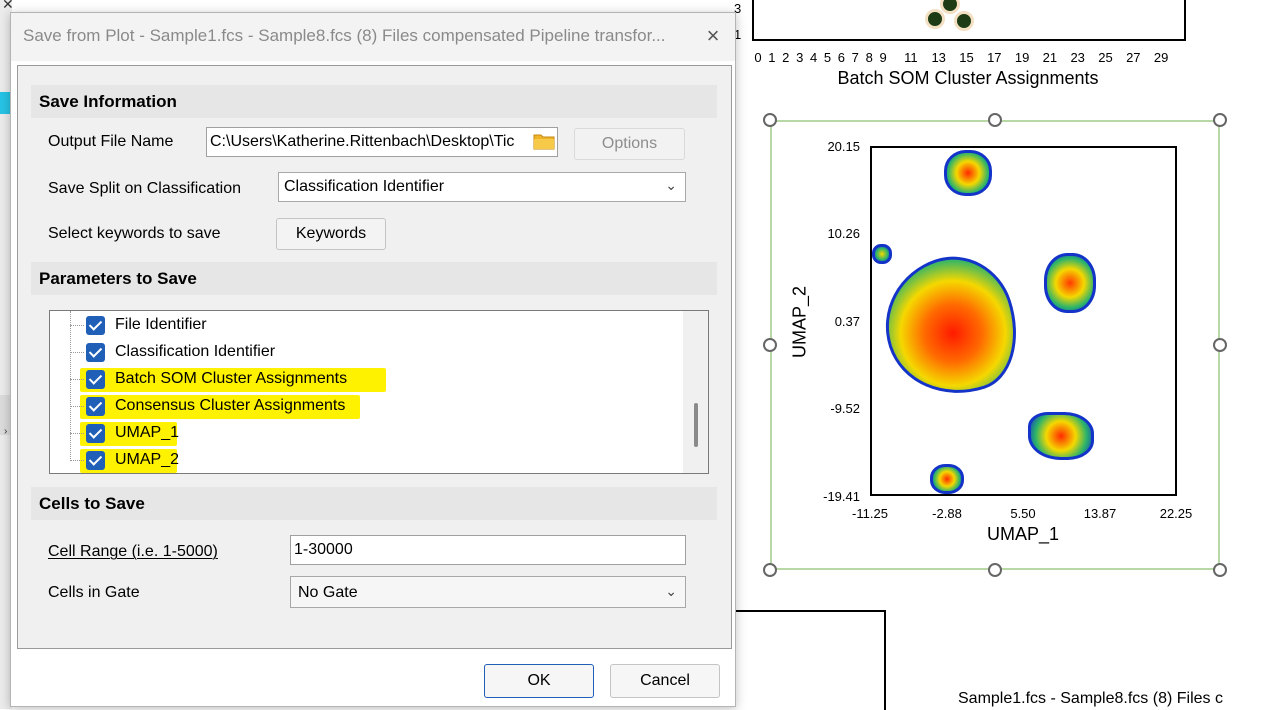 The height and width of the screenshot is (710, 1261). What do you see at coordinates (841, 496) in the screenshot?
I see `y-tick: -19.41` at bounding box center [841, 496].